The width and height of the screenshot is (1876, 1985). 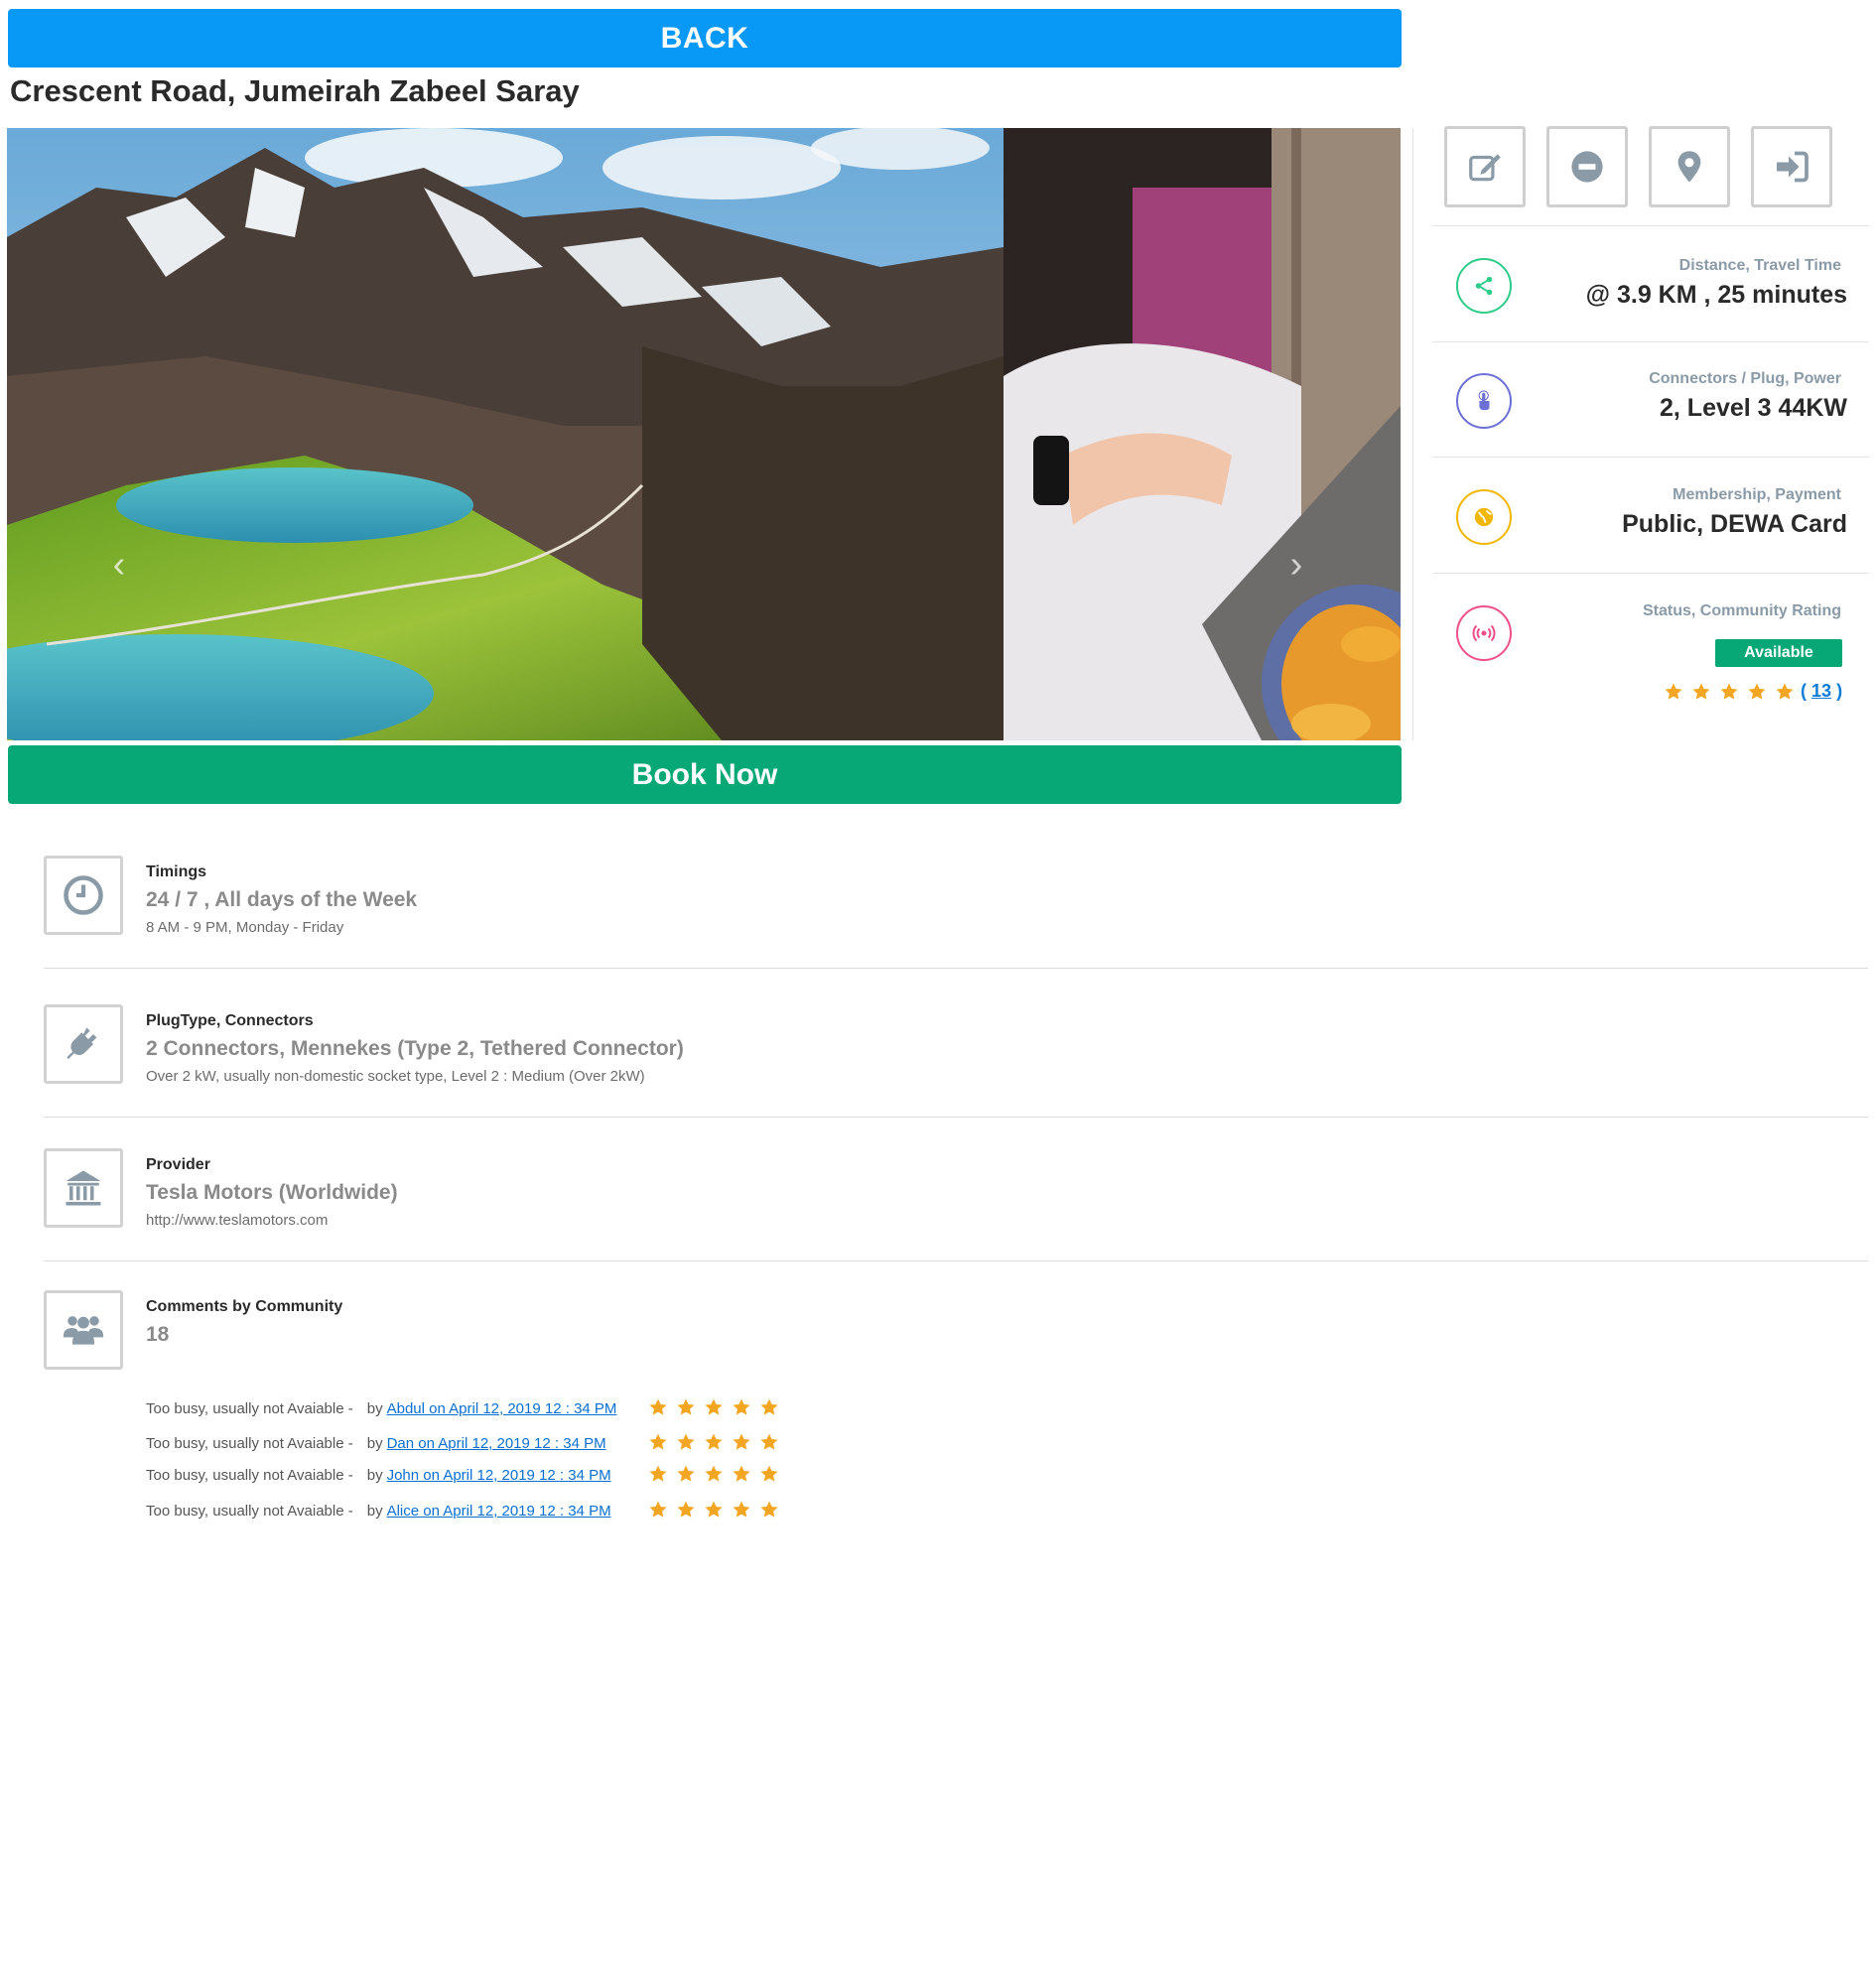 I want to click on share-icon, so click(x=1484, y=286).